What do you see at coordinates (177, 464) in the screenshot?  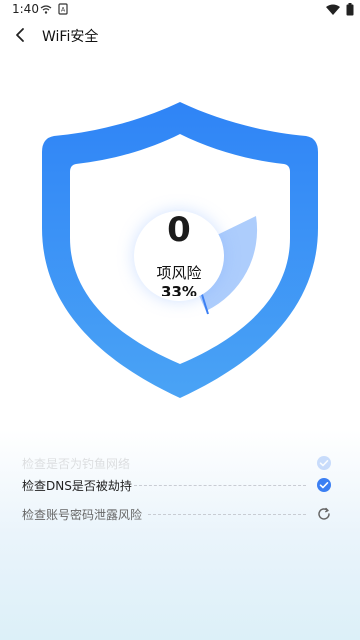 I see `check-item-phishing: 检查是否为钓鱼网络` at bounding box center [177, 464].